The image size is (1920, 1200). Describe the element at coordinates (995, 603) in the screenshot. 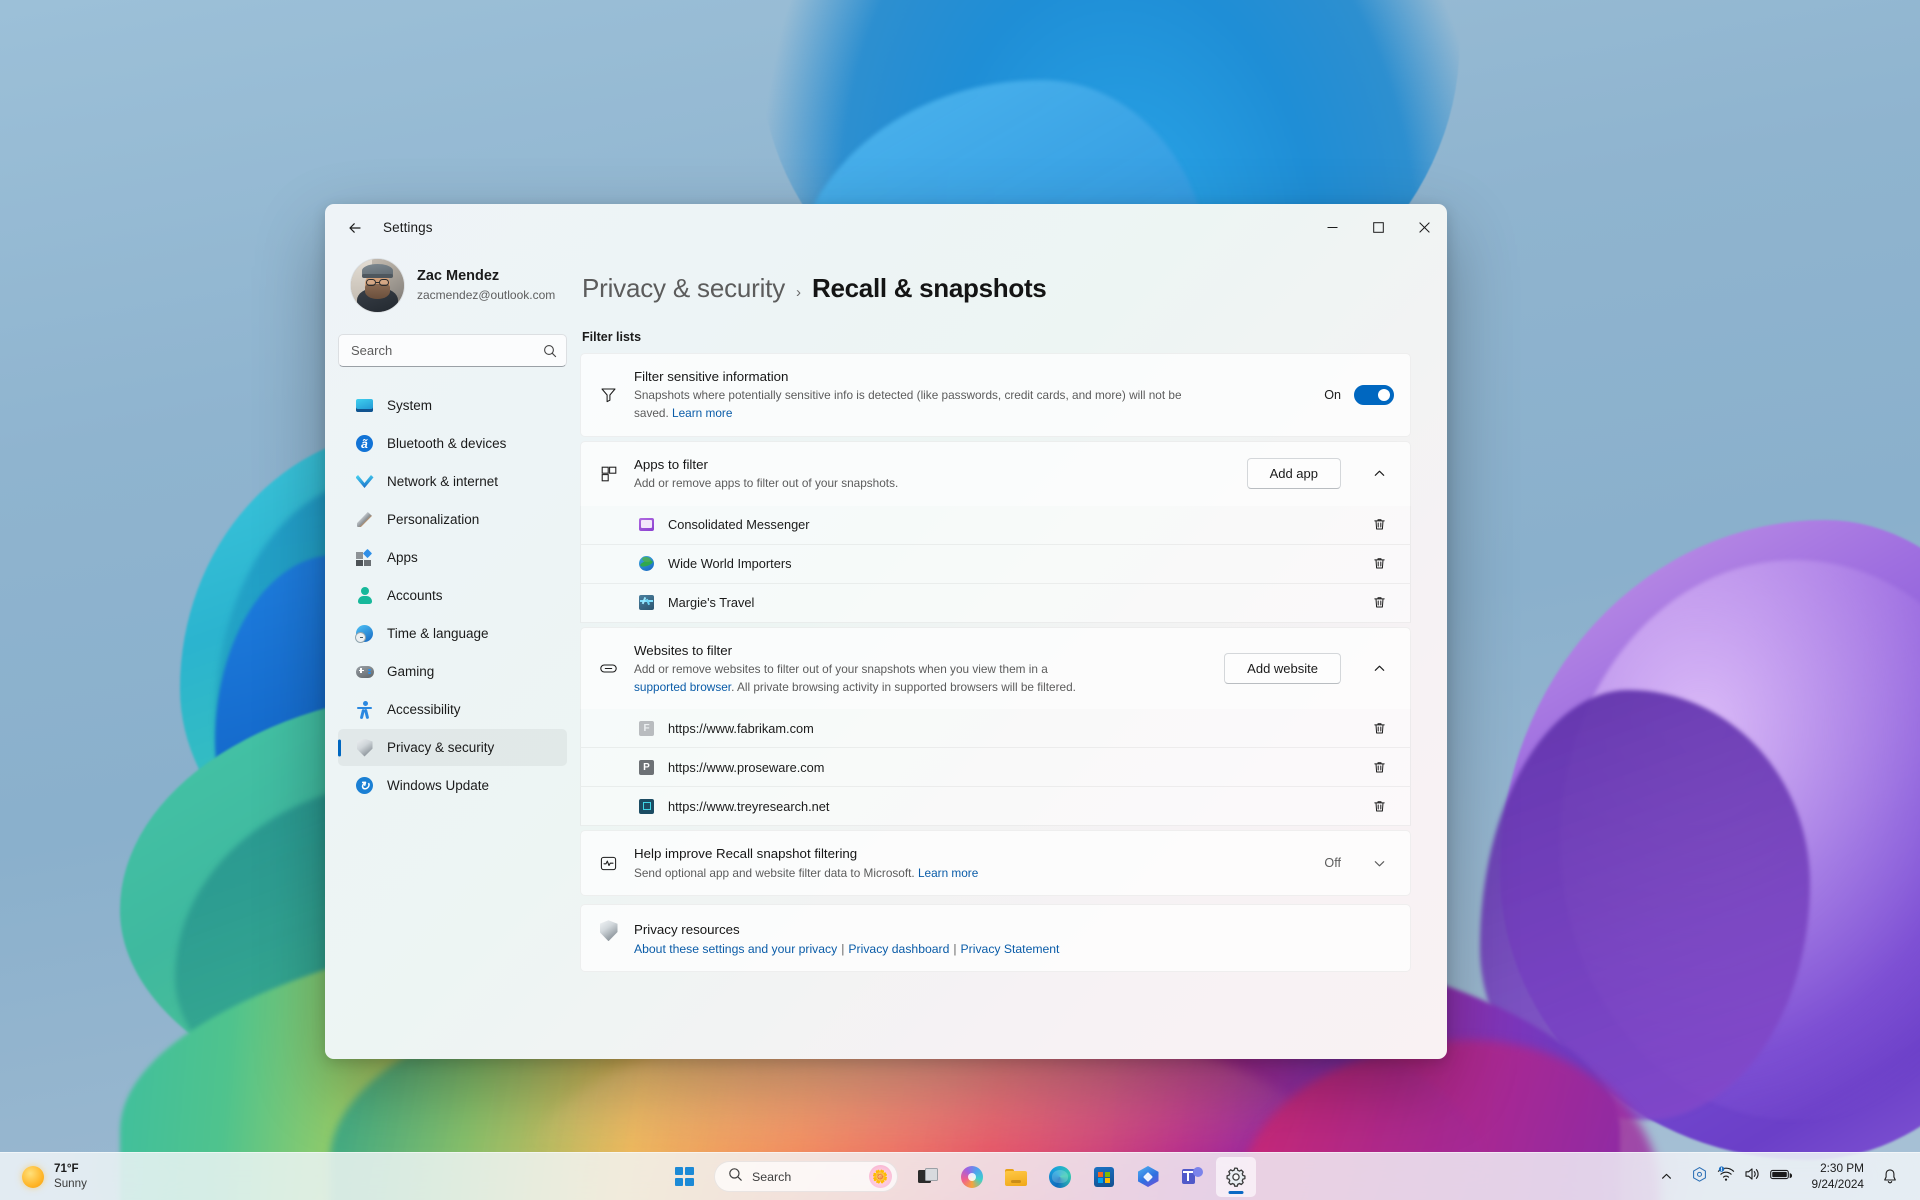

I see `list-item-app: Margie's Travel` at that location.